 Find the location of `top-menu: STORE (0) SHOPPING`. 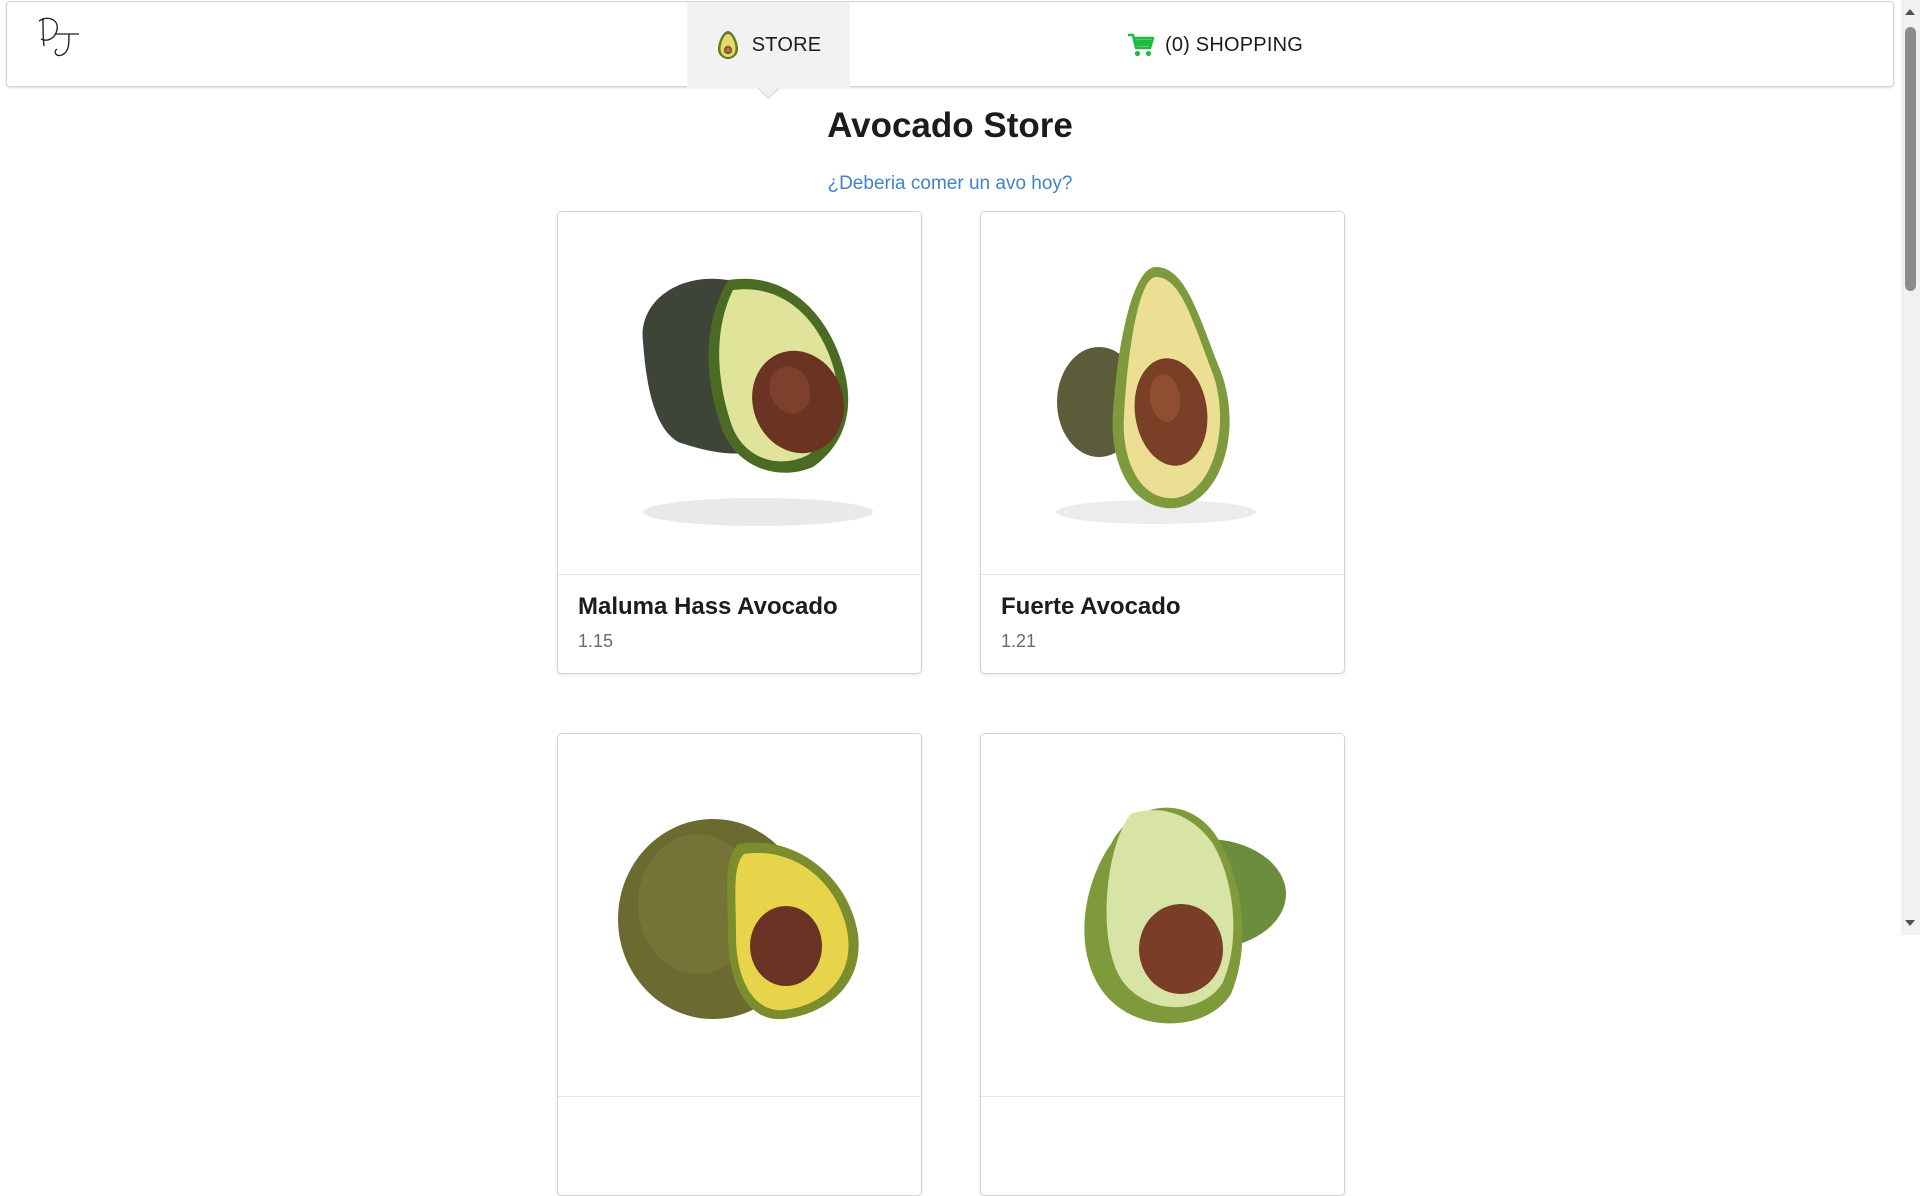

top-menu: STORE (0) SHOPPING is located at coordinates (950, 44).